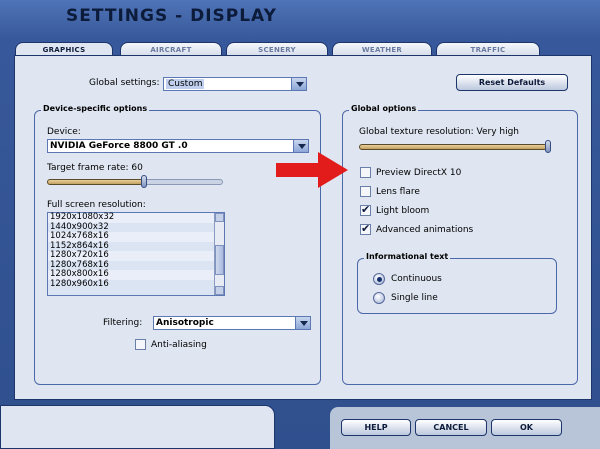  Describe the element at coordinates (451, 427) in the screenshot. I see `cancel-button: CANCEL` at that location.